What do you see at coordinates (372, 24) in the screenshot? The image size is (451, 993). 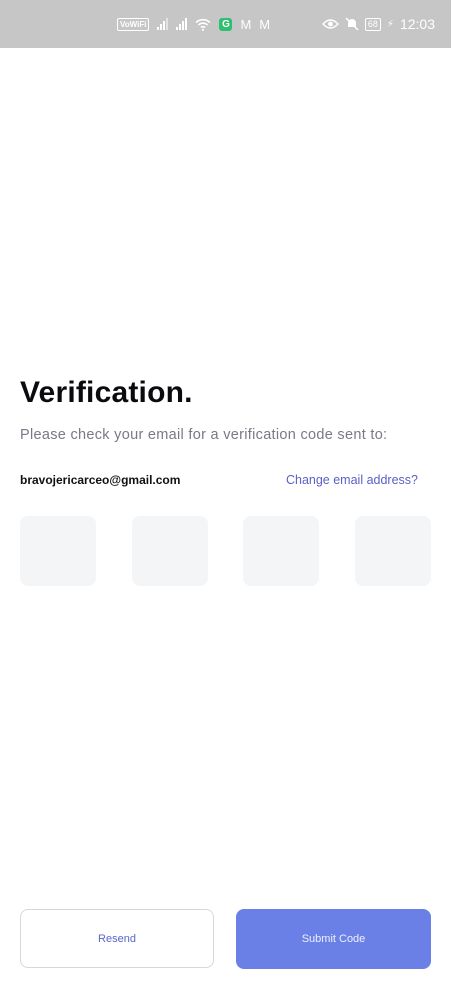 I see `battery-icon: 68` at bounding box center [372, 24].